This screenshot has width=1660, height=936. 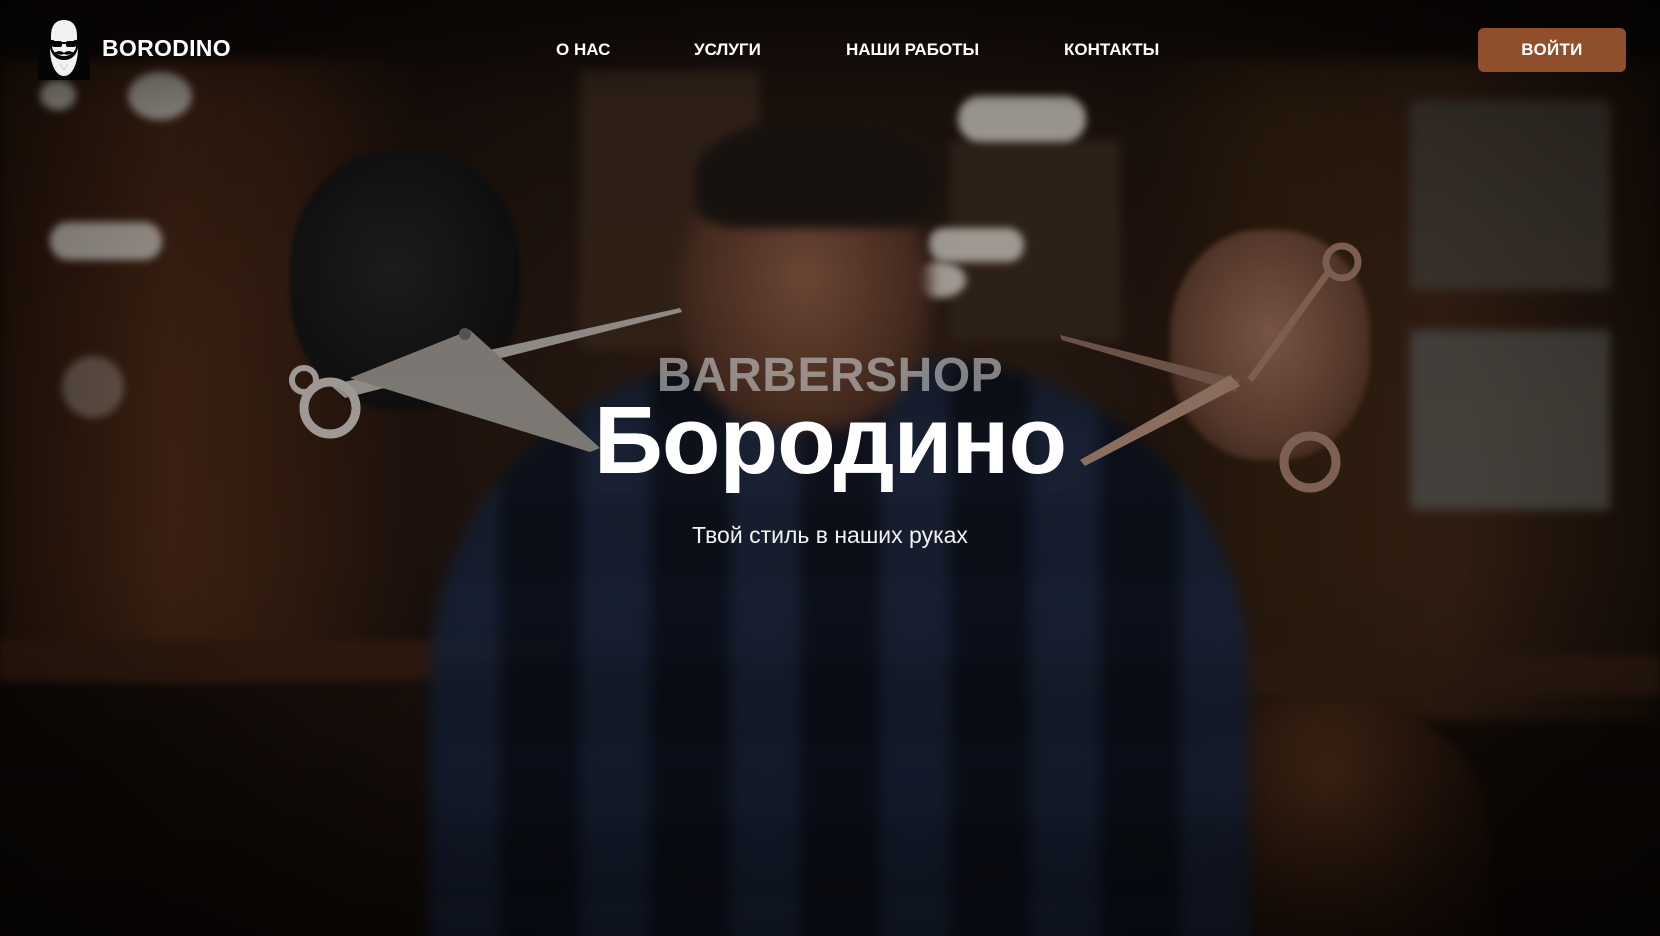 I want to click on main-nav: О НАС УСЛУГИ НАШИ РАБОТЫ КОНТАКТЫ, so click(x=830, y=50).